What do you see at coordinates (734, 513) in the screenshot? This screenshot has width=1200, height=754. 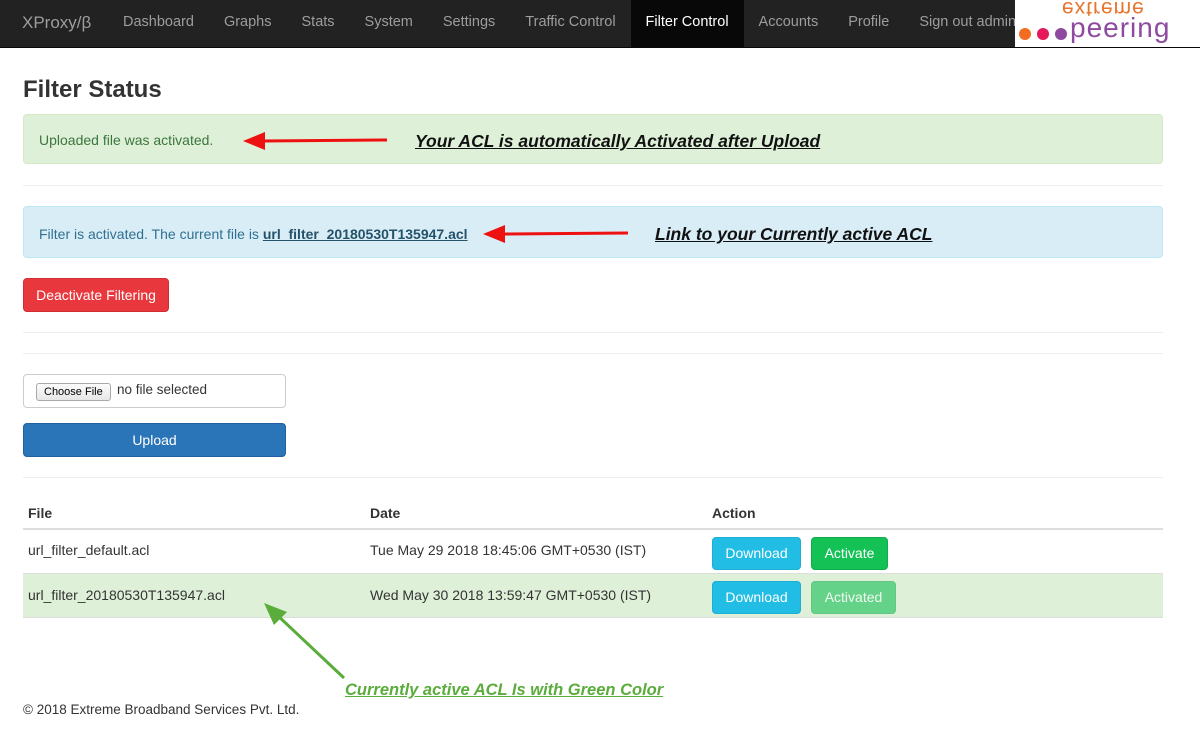 I see `column-header-action: Action` at bounding box center [734, 513].